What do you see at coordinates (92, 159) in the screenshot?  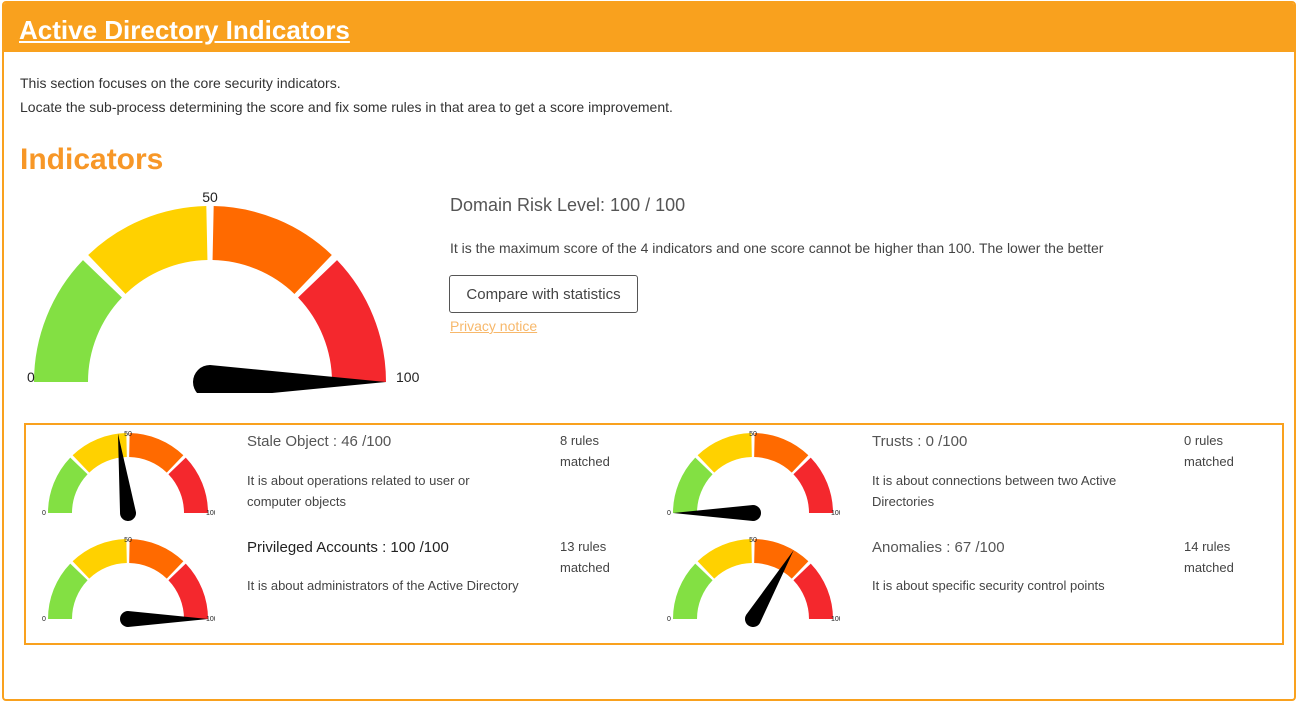 I see `indicators-heading: Indicators` at bounding box center [92, 159].